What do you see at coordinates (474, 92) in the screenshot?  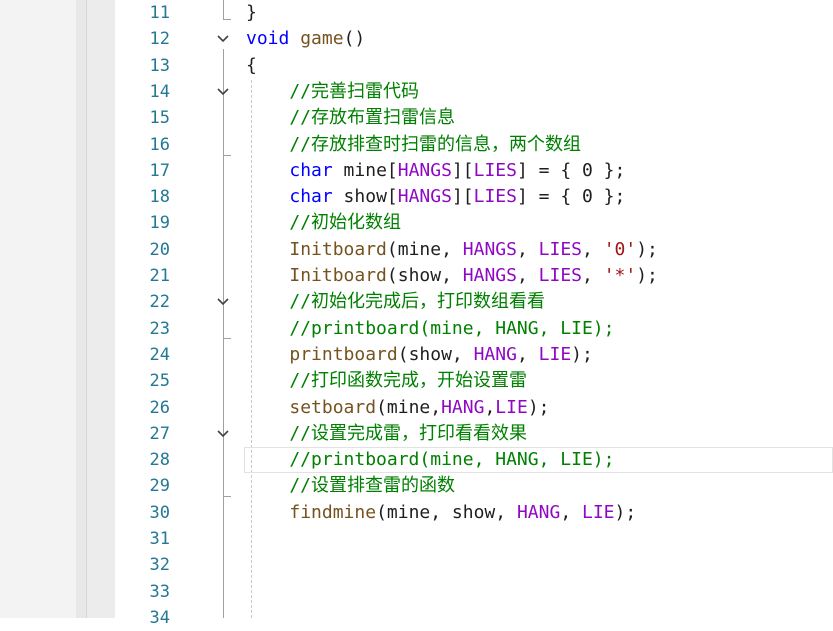 I see `code-line: 14 //完善扫雷代码` at bounding box center [474, 92].